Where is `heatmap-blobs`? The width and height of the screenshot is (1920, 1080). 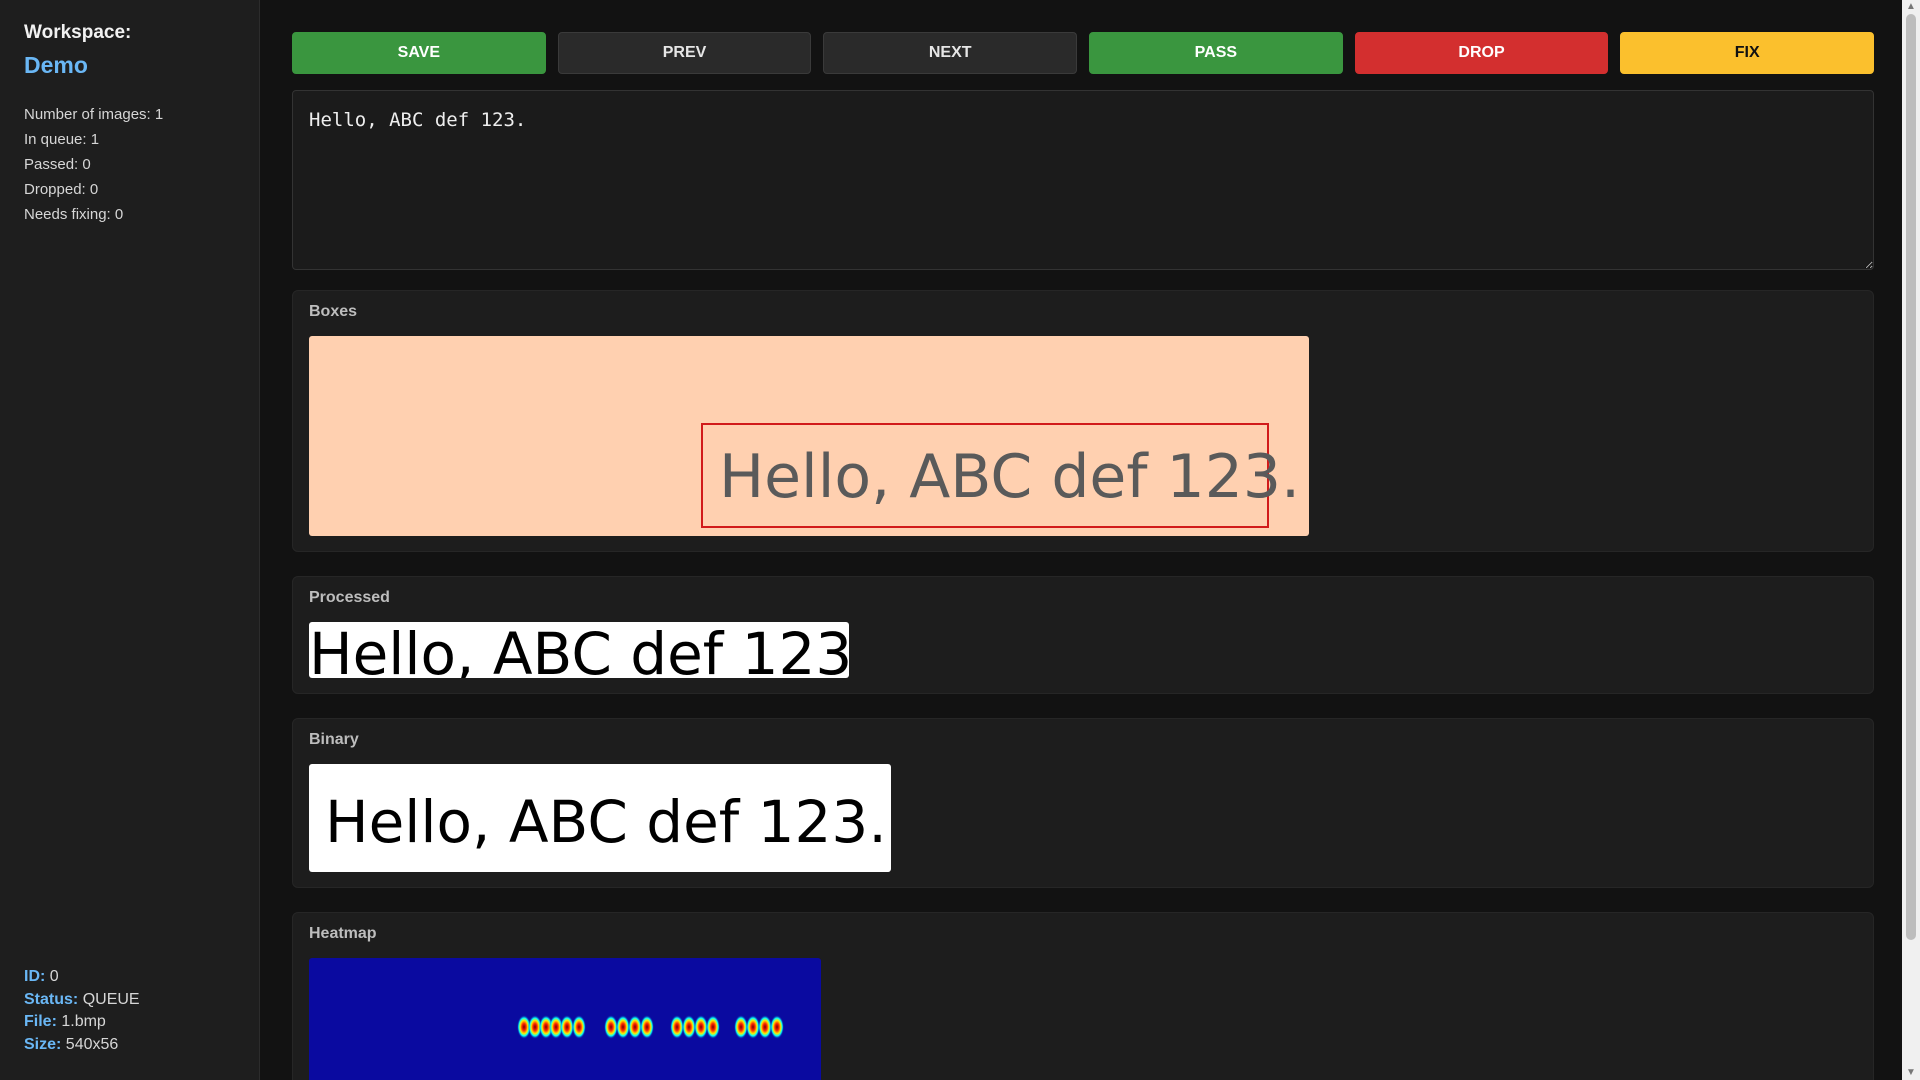
heatmap-blobs is located at coordinates (650, 1027).